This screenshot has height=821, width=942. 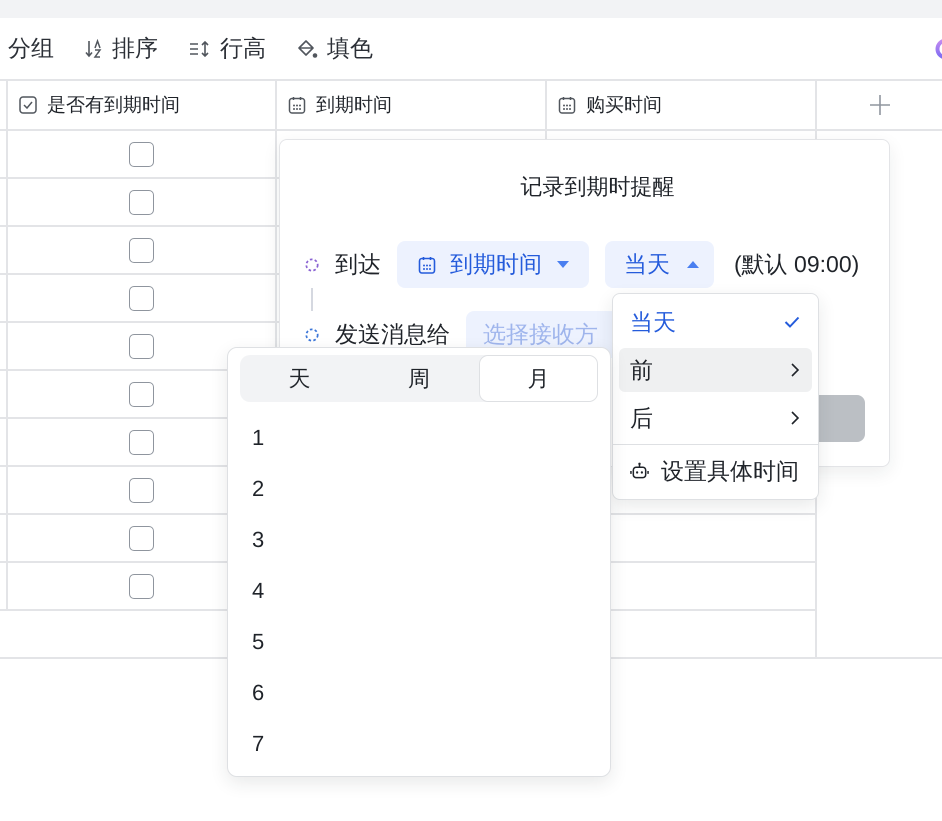 I want to click on number-option: 1, so click(x=419, y=437).